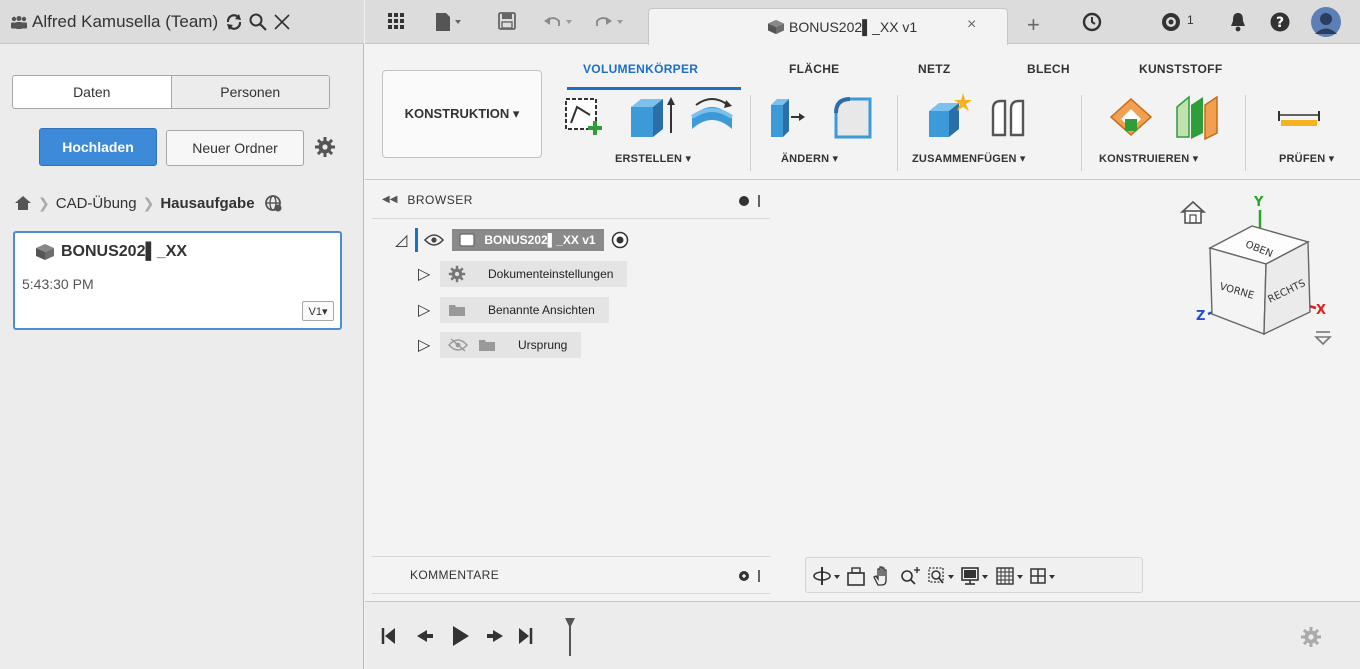  I want to click on redo-icon, so click(610, 22).